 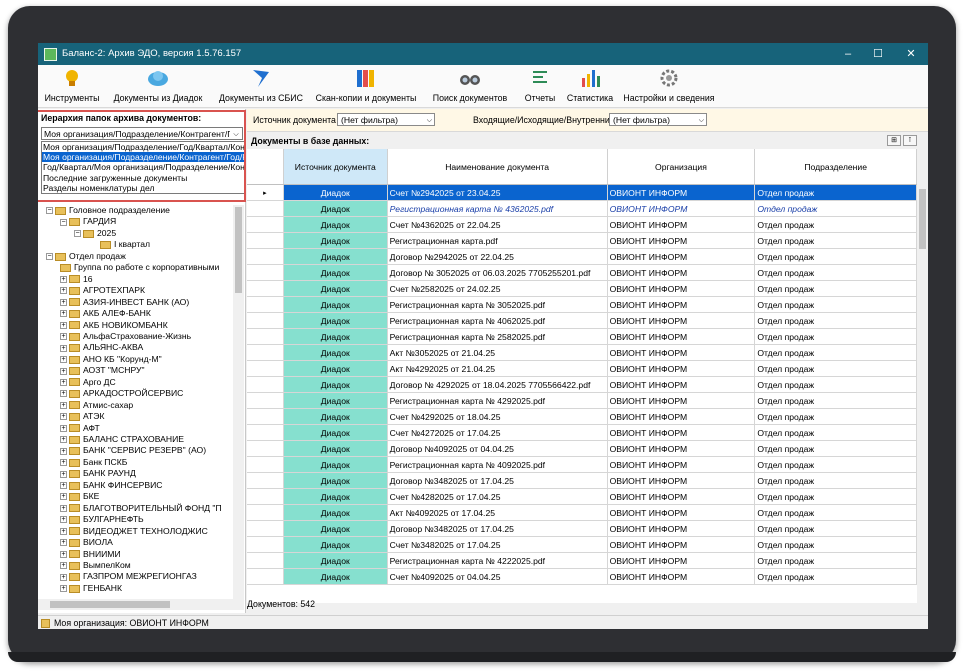 What do you see at coordinates (158, 86) in the screenshot?
I see `diadoc-button: Документы из Диадок` at bounding box center [158, 86].